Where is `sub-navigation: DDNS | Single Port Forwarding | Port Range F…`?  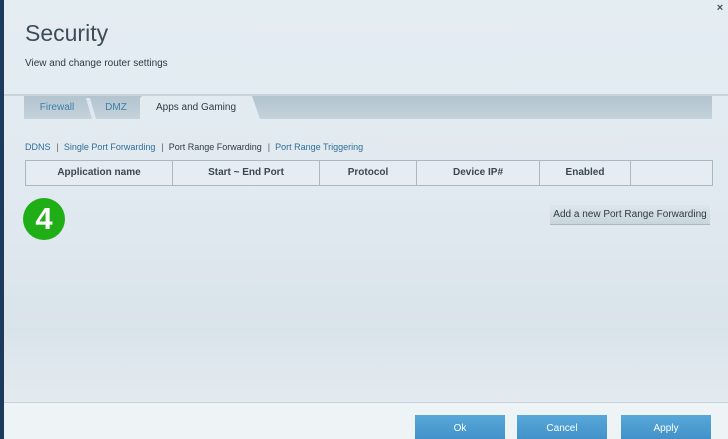 sub-navigation: DDNS | Single Port Forwarding | Port Range F… is located at coordinates (194, 147).